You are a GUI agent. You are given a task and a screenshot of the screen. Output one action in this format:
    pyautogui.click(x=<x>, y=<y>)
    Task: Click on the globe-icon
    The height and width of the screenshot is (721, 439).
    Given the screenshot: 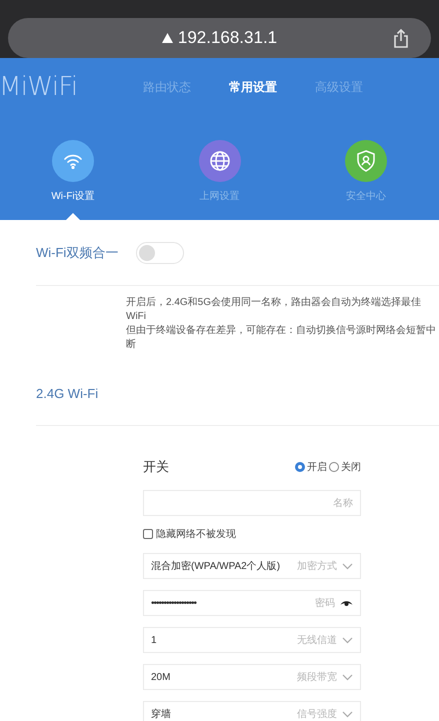 What is the action you would take?
    pyautogui.click(x=219, y=161)
    